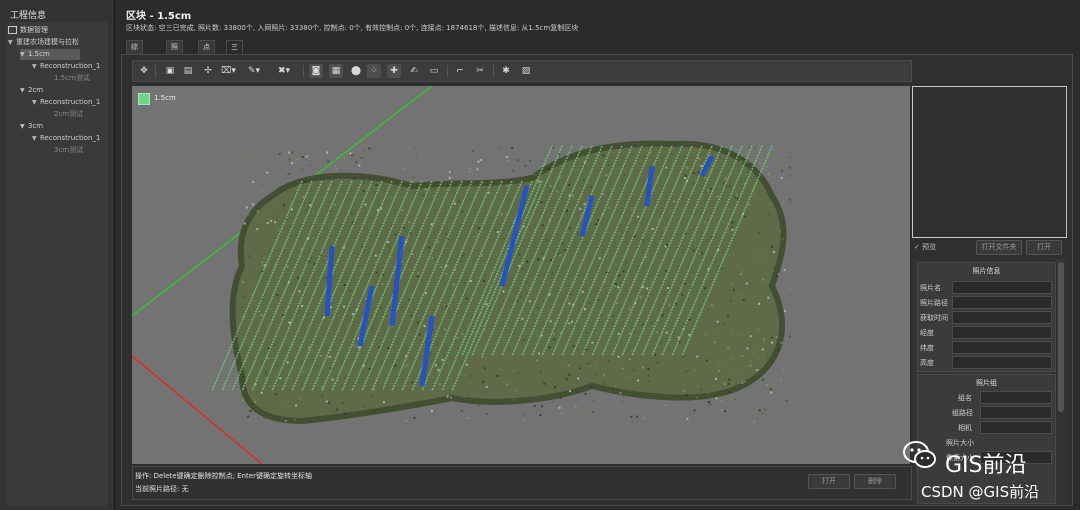 This screenshot has width=1080, height=510. I want to click on tree-item-block: ▼ 2cm, so click(31, 90).